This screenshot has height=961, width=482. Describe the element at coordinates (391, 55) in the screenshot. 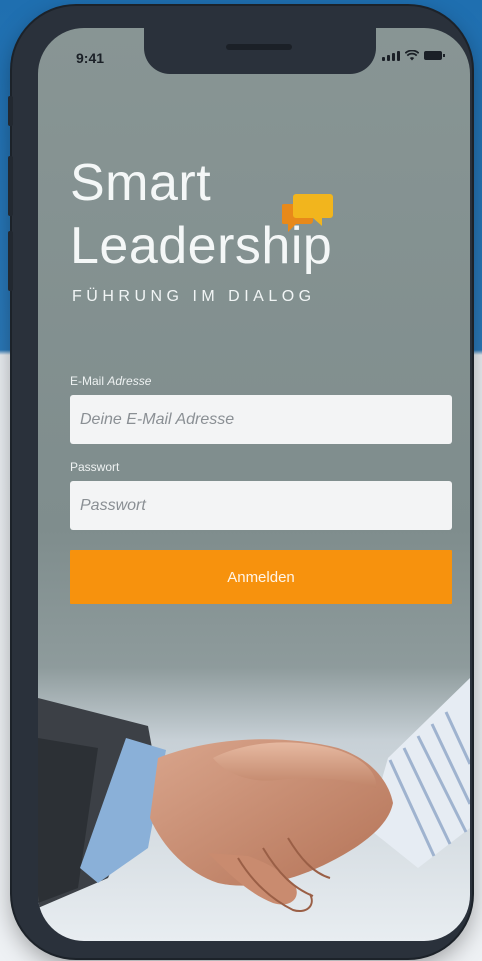

I see `signal-icon` at that location.